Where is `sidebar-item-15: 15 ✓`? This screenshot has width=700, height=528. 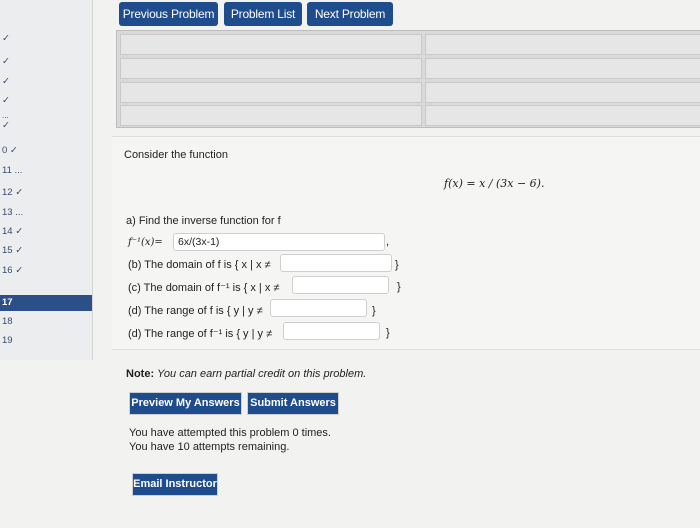
sidebar-item-15: 15 ✓ is located at coordinates (46, 251).